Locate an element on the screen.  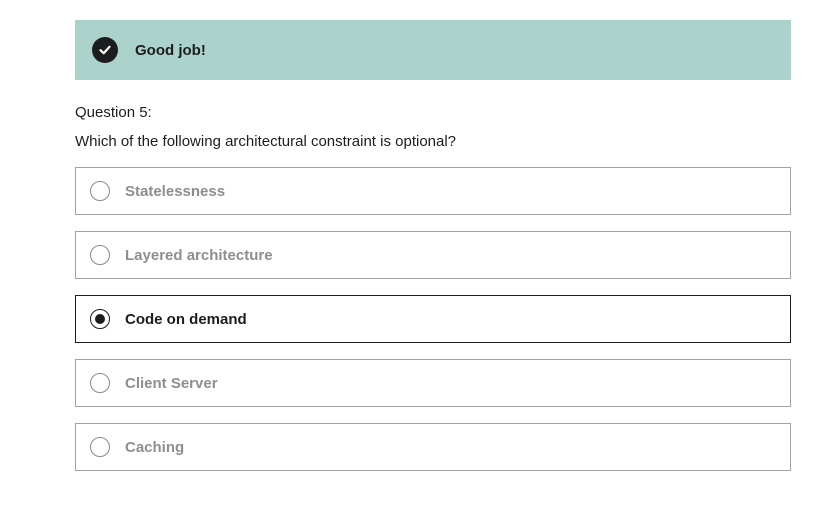
radio-selected-dot is located at coordinates (100, 319).